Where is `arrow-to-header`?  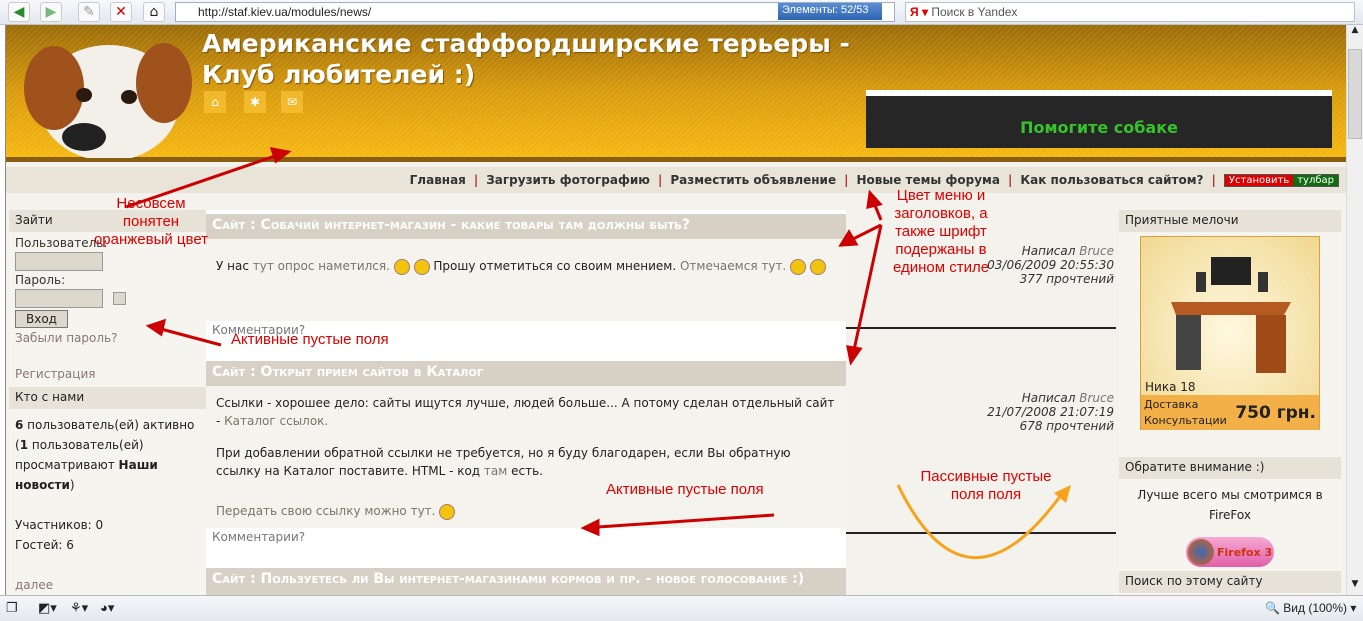
arrow-to-header is located at coordinates (202, 181).